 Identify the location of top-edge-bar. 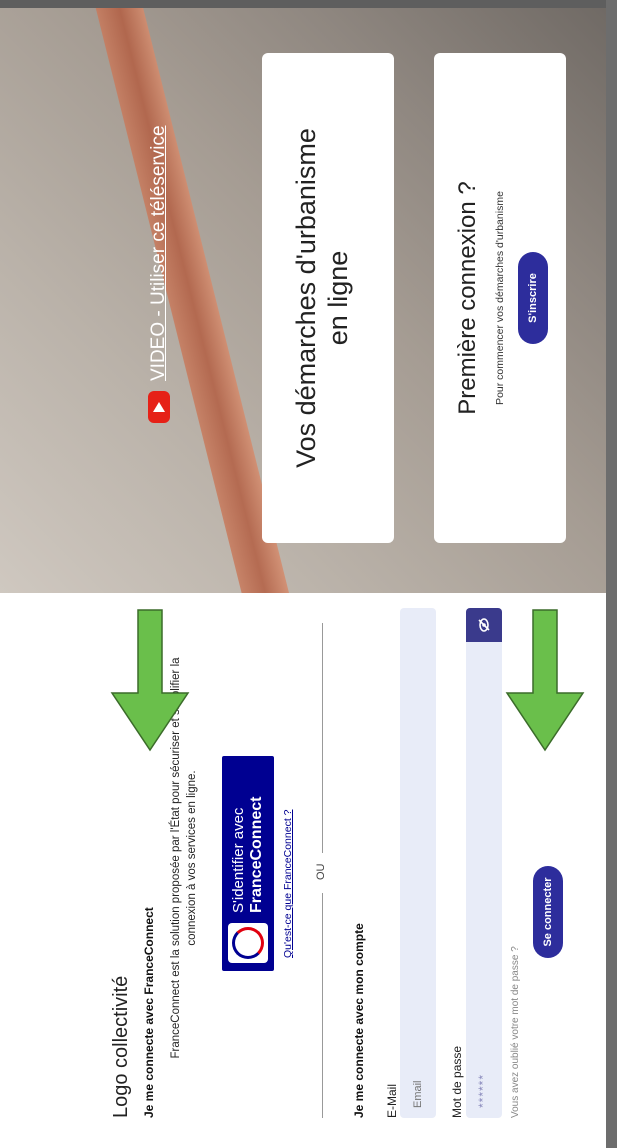
(308, 4).